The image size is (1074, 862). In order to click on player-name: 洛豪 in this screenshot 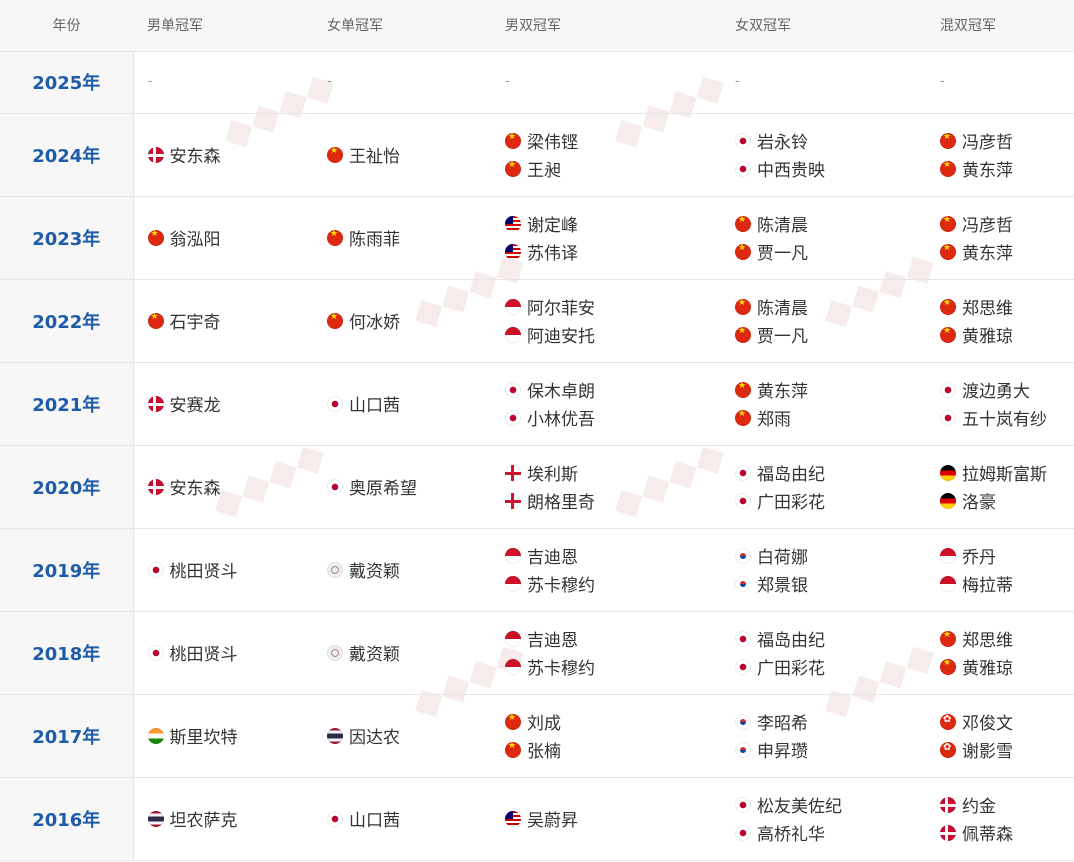, I will do `click(979, 503)`.